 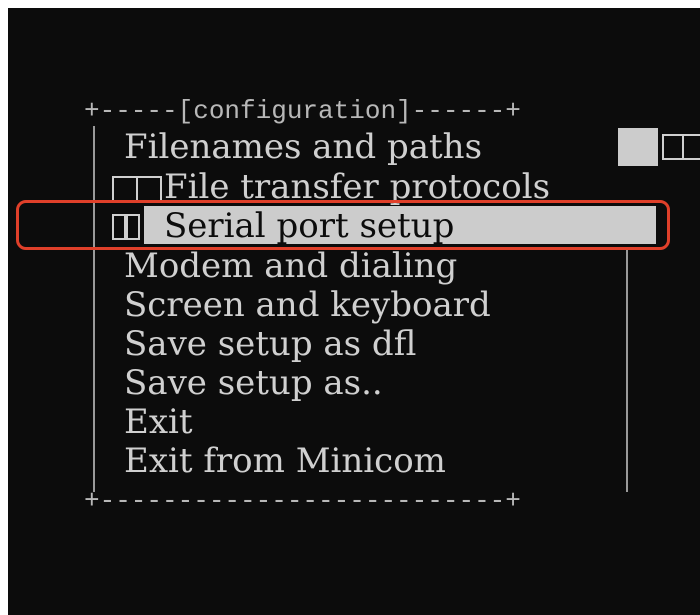 I want to click on menu-item-modem-and-dialing: Modem and dialing, so click(x=290, y=266).